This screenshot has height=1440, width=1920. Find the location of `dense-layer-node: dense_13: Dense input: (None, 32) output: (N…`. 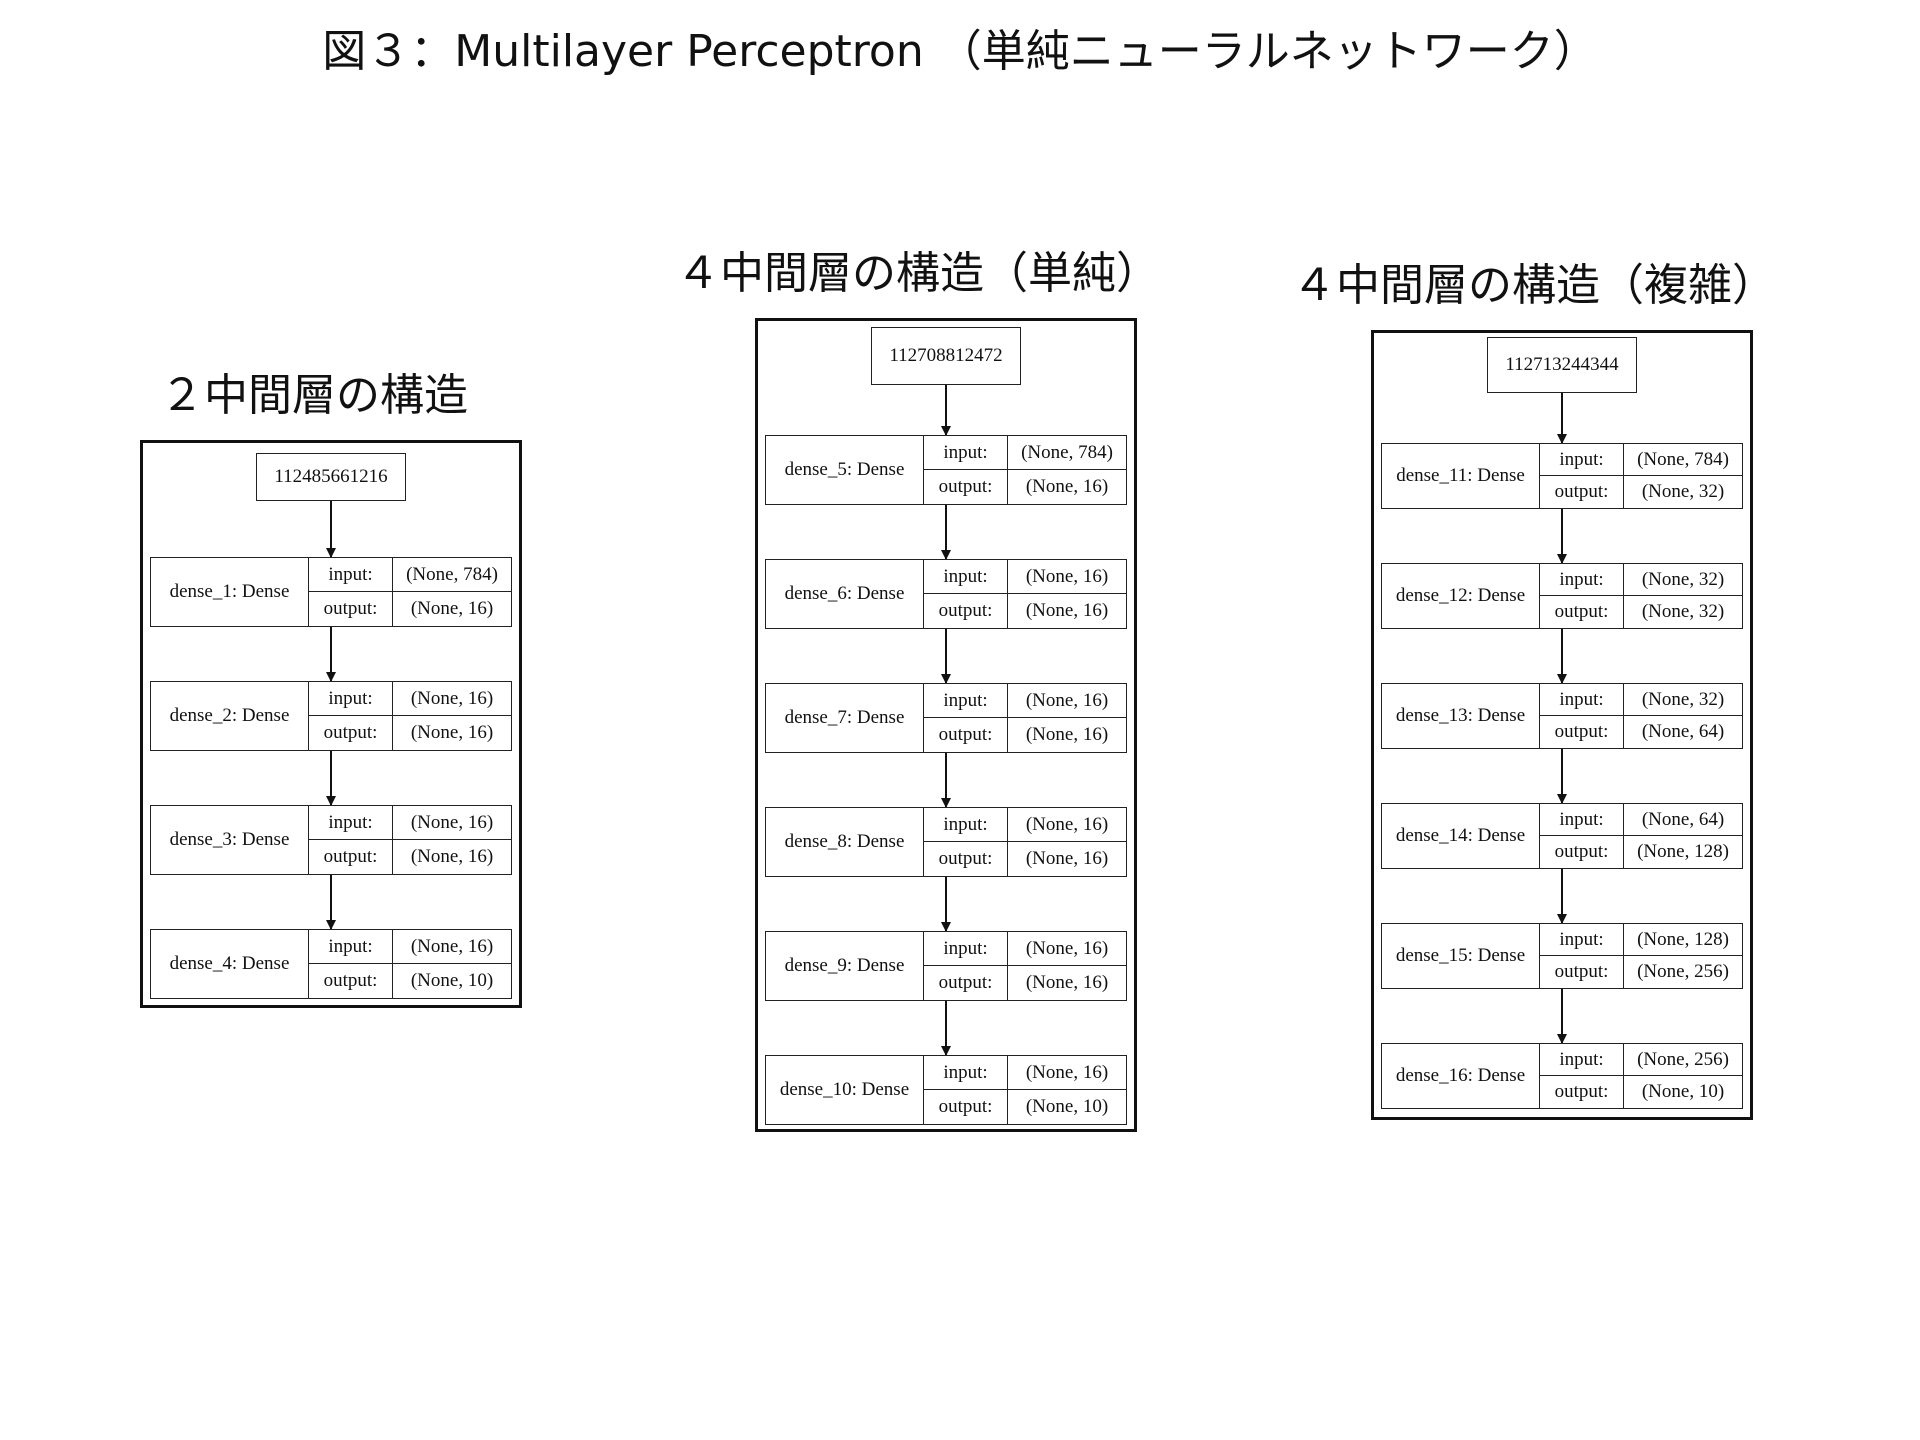

dense-layer-node: dense_13: Dense input: (None, 32) output: (N… is located at coordinates (1562, 716).